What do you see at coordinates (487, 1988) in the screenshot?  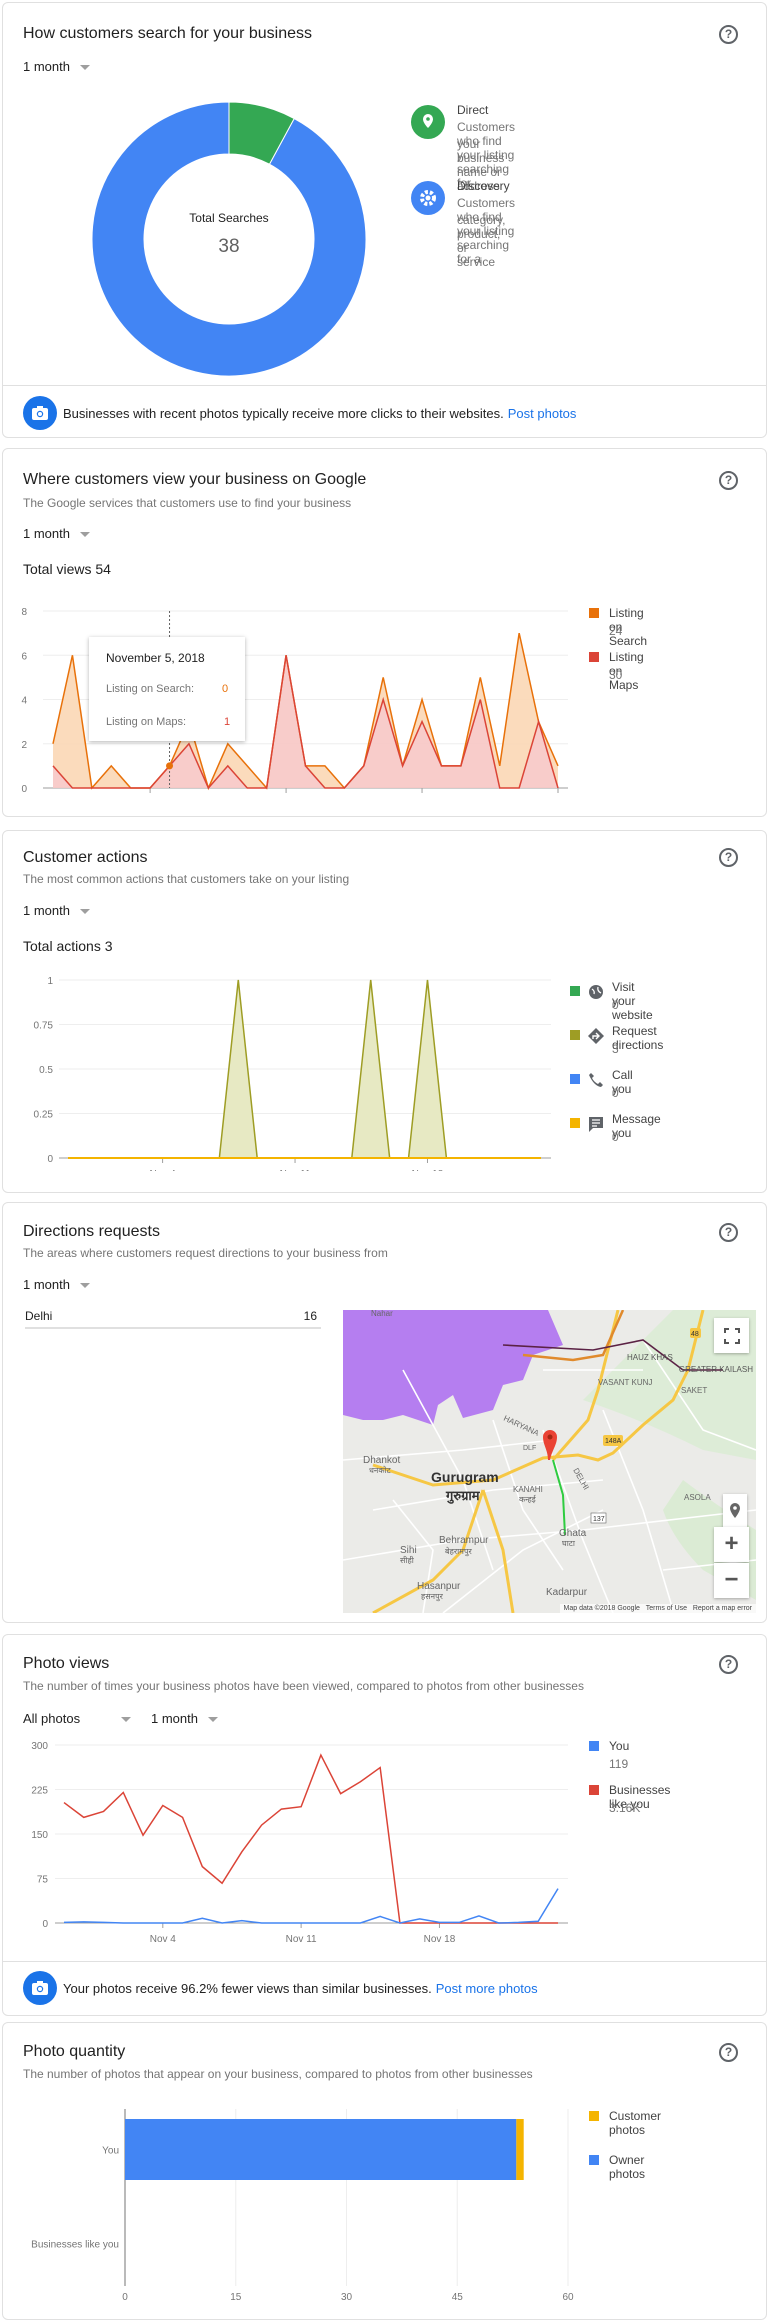 I see `post-more-photos-link: Post more photos` at bounding box center [487, 1988].